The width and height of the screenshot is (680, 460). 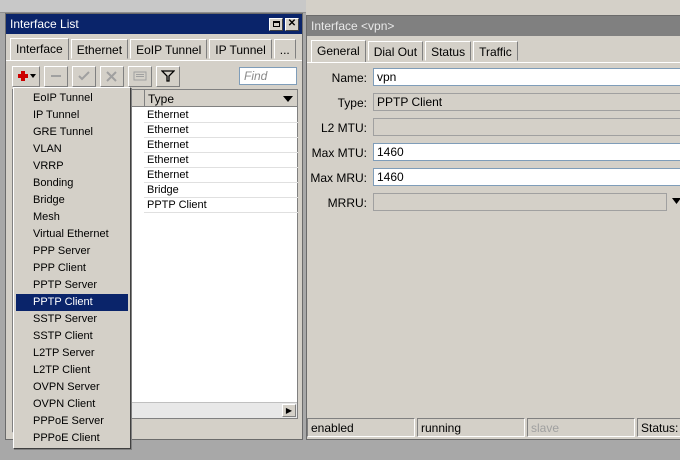 What do you see at coordinates (72, 421) in the screenshot?
I see `menu-item-pppoe-server: PPPoE Server` at bounding box center [72, 421].